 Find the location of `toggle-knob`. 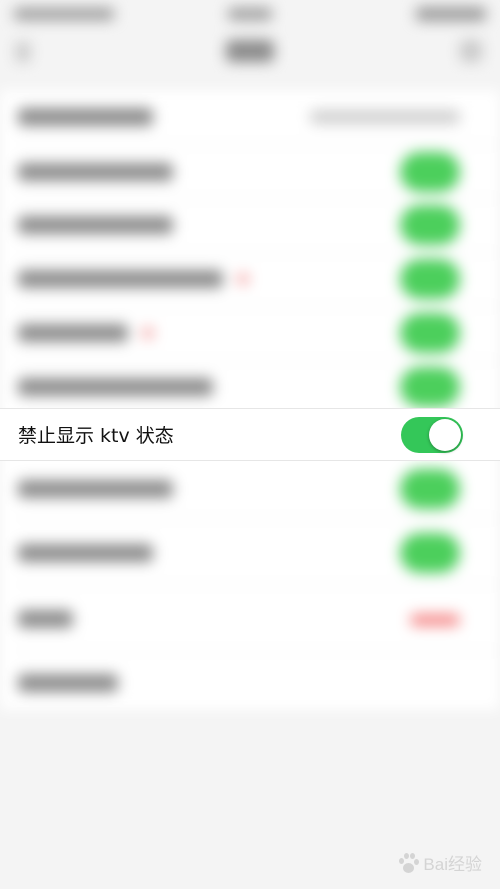

toggle-knob is located at coordinates (445, 434).